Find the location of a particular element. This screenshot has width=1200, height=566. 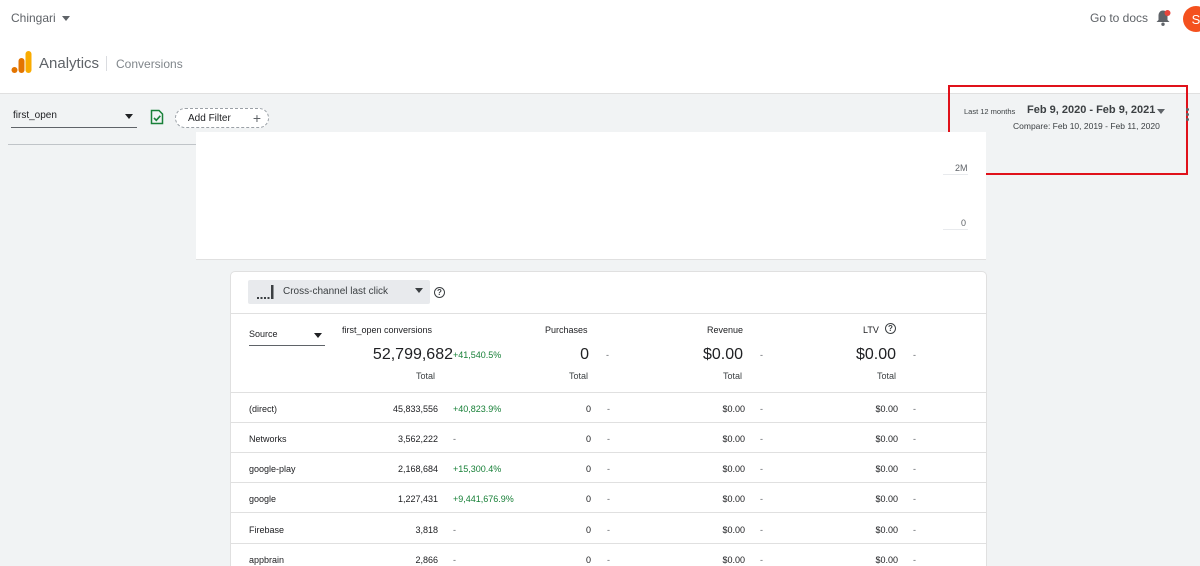

add-filter-label: Add Filter is located at coordinates (209, 118).